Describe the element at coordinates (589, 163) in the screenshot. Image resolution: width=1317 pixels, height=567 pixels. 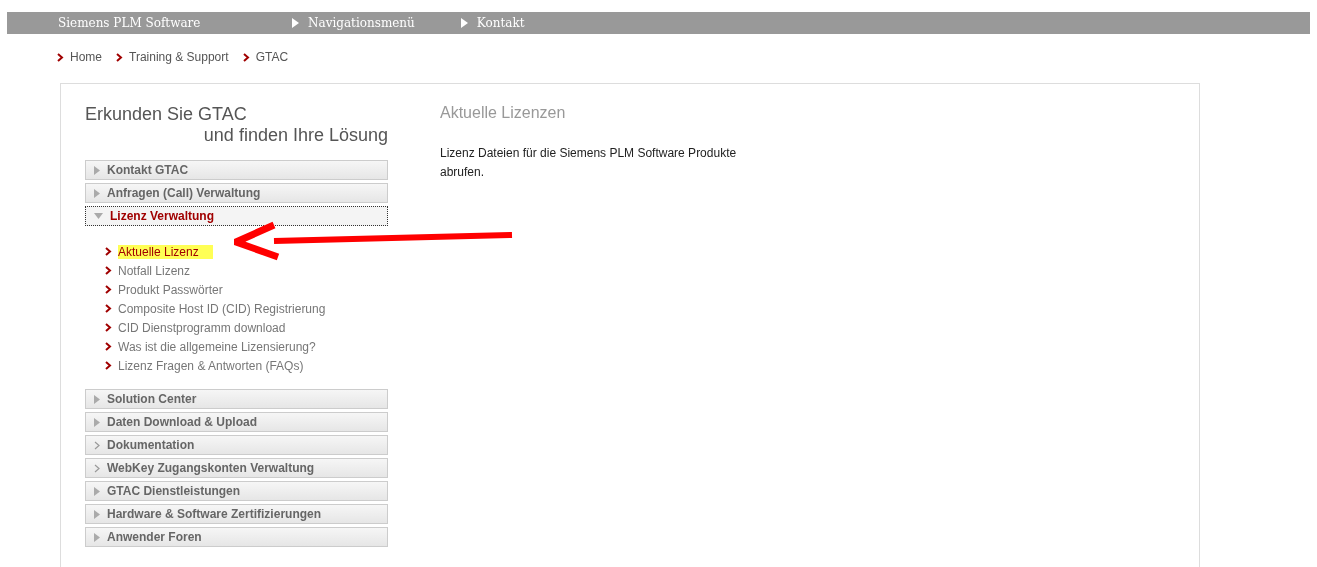
I see `content-text: Lizenz Dateien für die Siemens PLM Software Produkte abrufen.` at that location.